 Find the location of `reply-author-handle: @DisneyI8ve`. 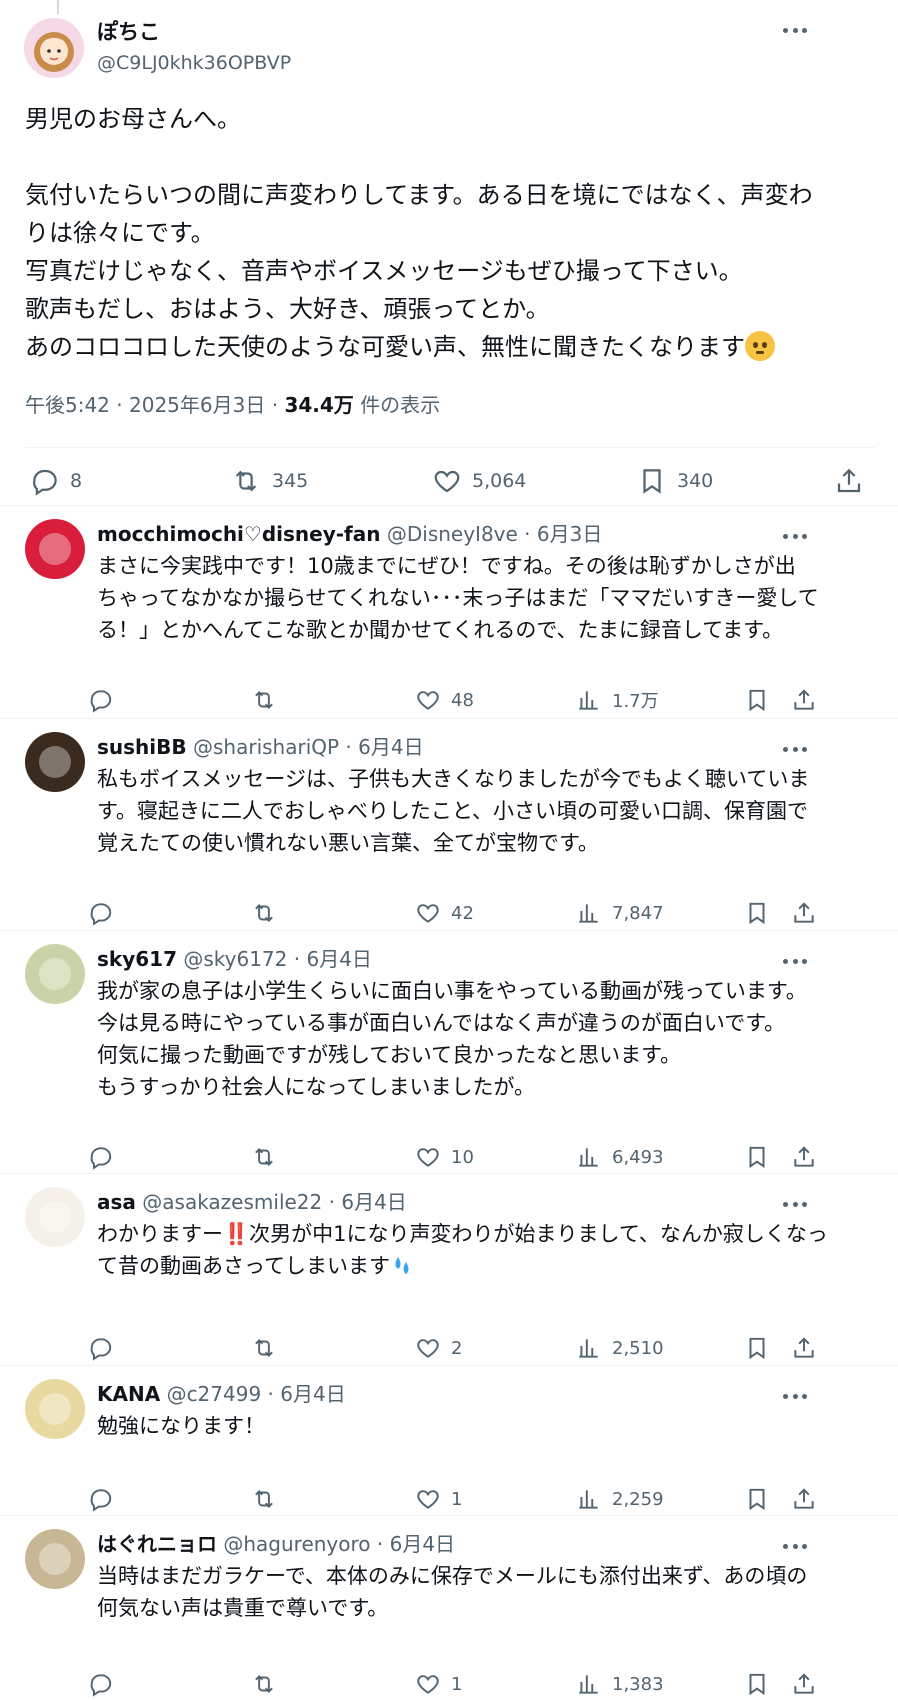

reply-author-handle: @DisneyI8ve is located at coordinates (452, 534).